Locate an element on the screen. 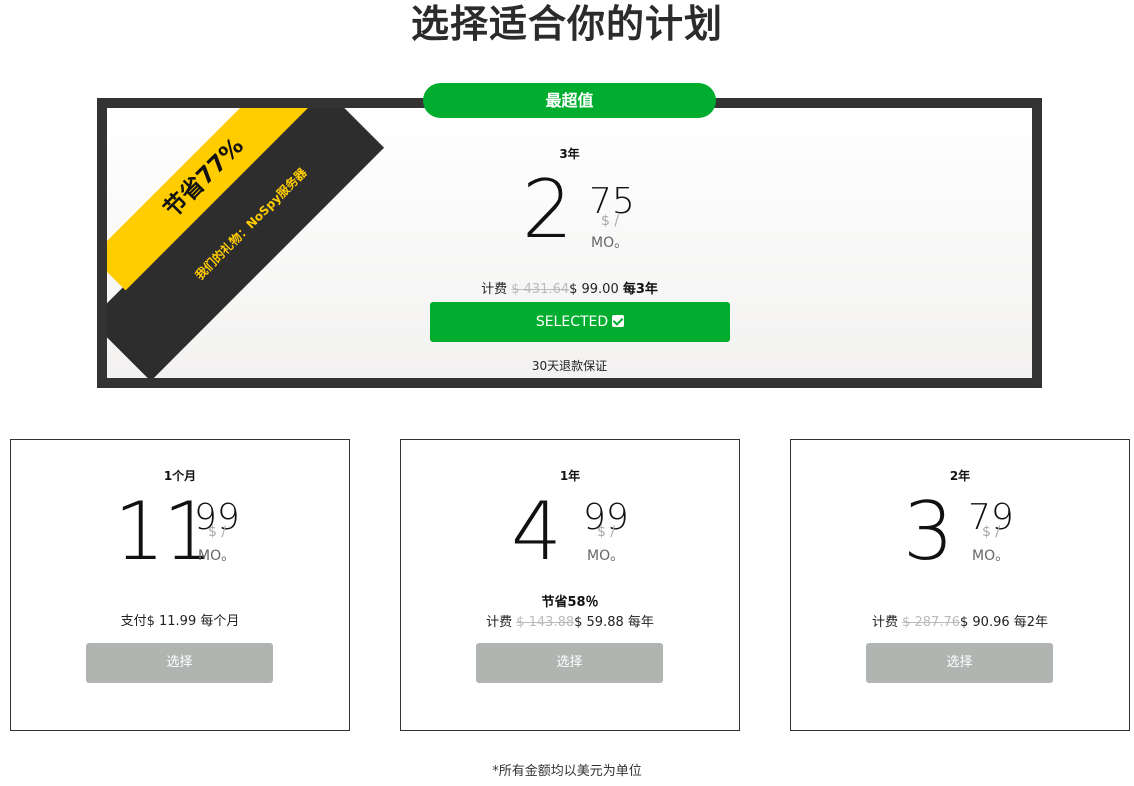 The image size is (1134, 786). savings-label: 节省58％ is located at coordinates (570, 602).